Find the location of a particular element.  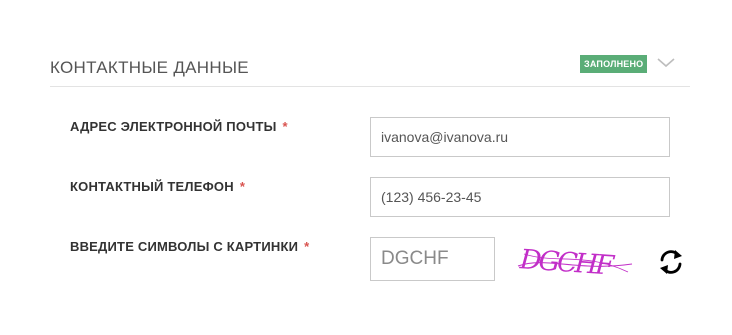

captcha-image: DGCHF is located at coordinates (575, 263).